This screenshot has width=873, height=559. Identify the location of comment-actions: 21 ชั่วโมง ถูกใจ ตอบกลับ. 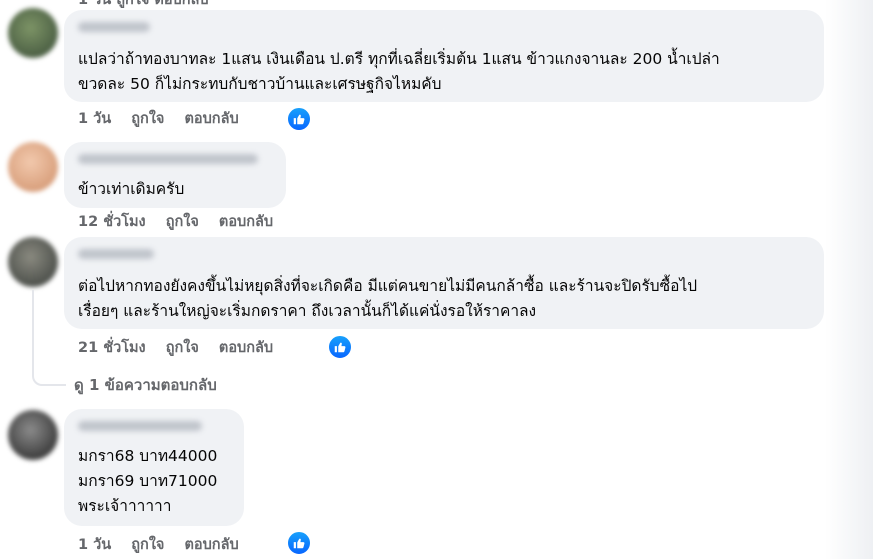
(183, 348).